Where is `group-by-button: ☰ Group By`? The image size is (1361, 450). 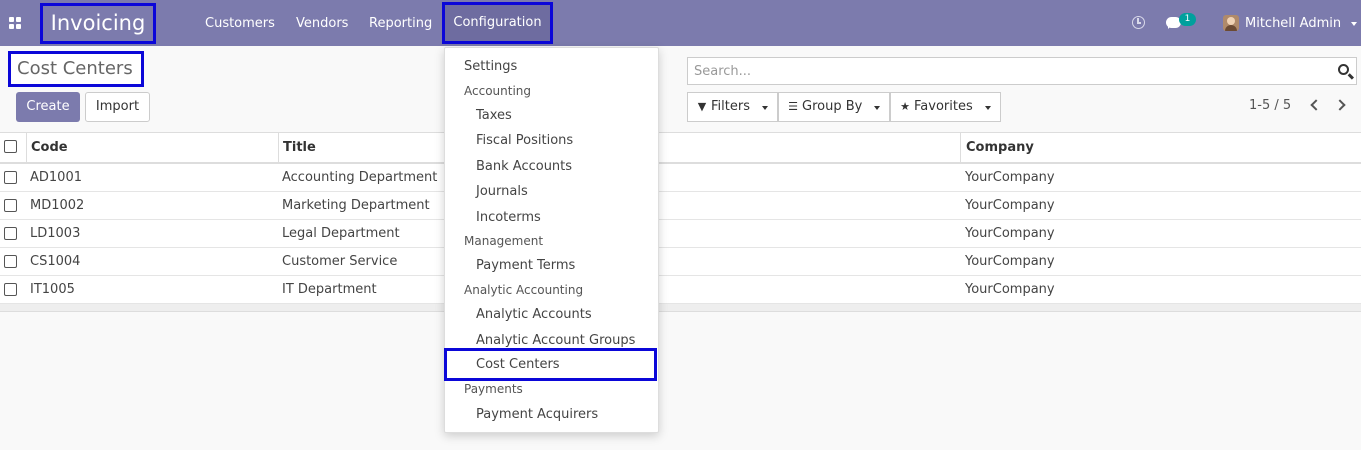
group-by-button: ☰ Group By is located at coordinates (834, 107).